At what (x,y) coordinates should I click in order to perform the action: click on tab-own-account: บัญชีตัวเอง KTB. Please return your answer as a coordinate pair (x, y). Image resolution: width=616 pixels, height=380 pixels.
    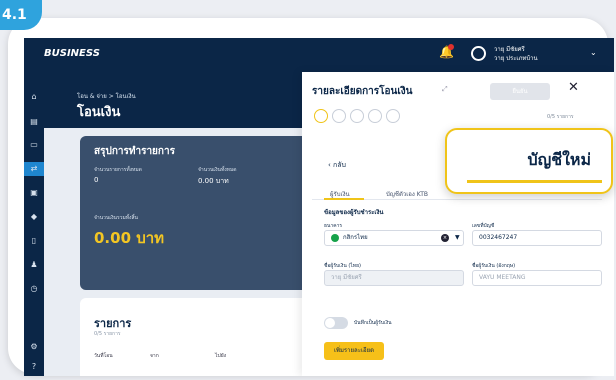
    Looking at the image, I should click on (407, 194).